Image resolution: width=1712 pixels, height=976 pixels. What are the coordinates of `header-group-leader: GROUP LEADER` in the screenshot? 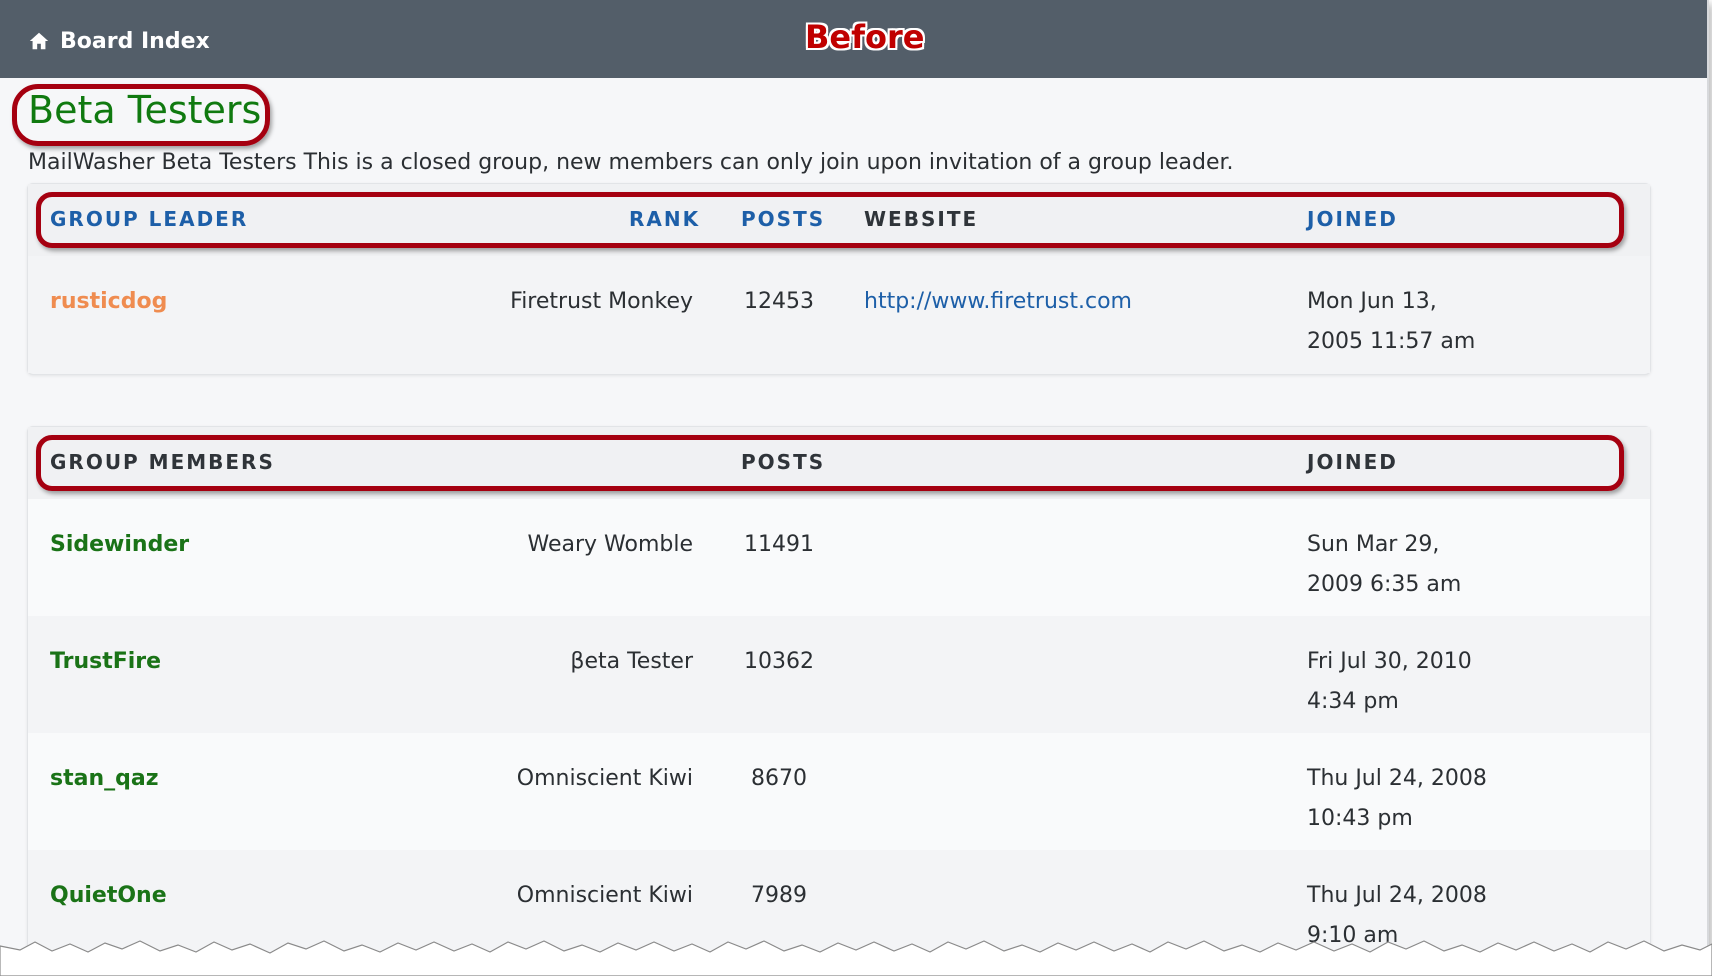 It's located at (149, 219).